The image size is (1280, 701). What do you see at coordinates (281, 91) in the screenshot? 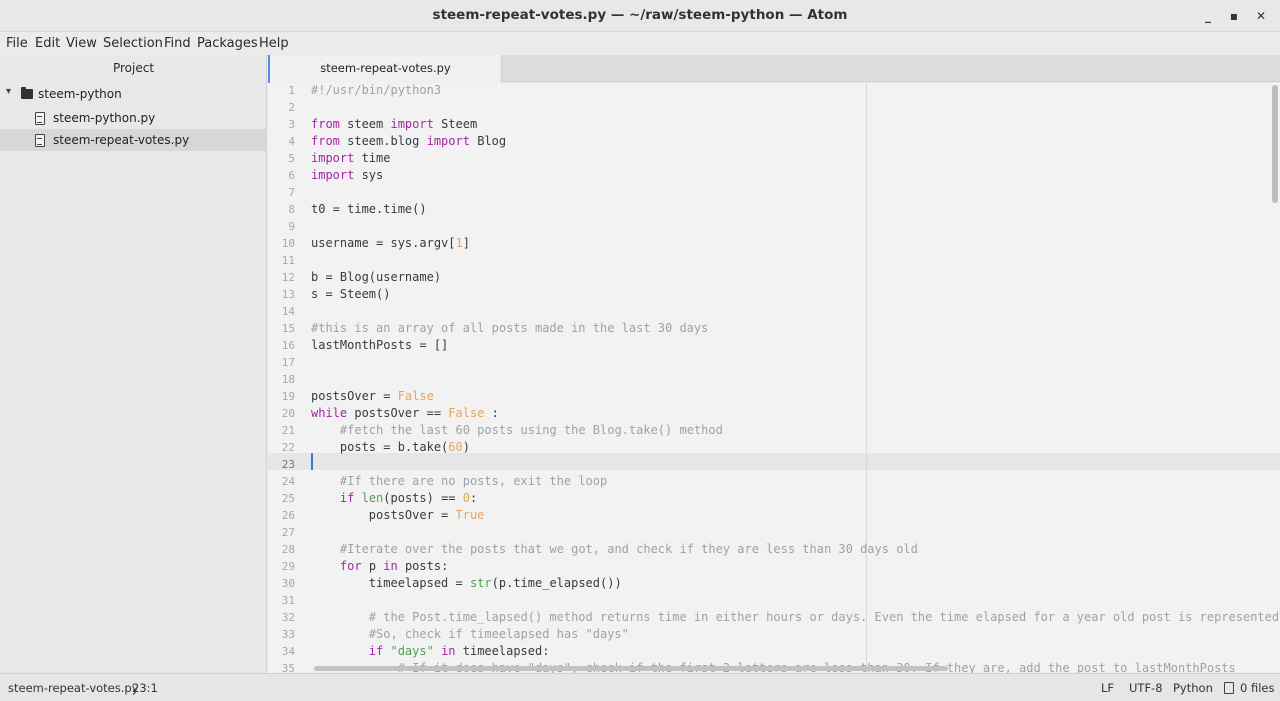
I see `line-number: 1` at bounding box center [281, 91].